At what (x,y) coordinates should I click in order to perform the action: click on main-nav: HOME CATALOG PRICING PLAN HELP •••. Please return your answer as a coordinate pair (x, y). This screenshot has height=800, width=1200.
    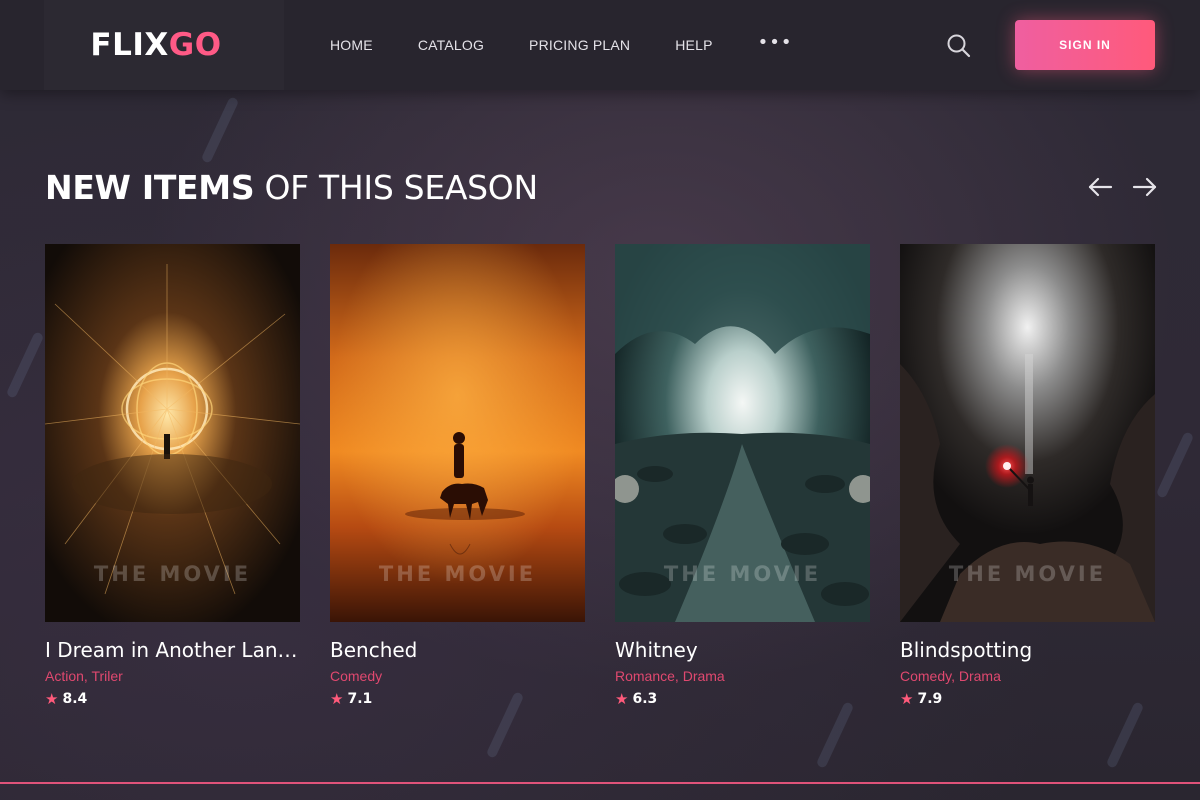
    Looking at the image, I should click on (561, 45).